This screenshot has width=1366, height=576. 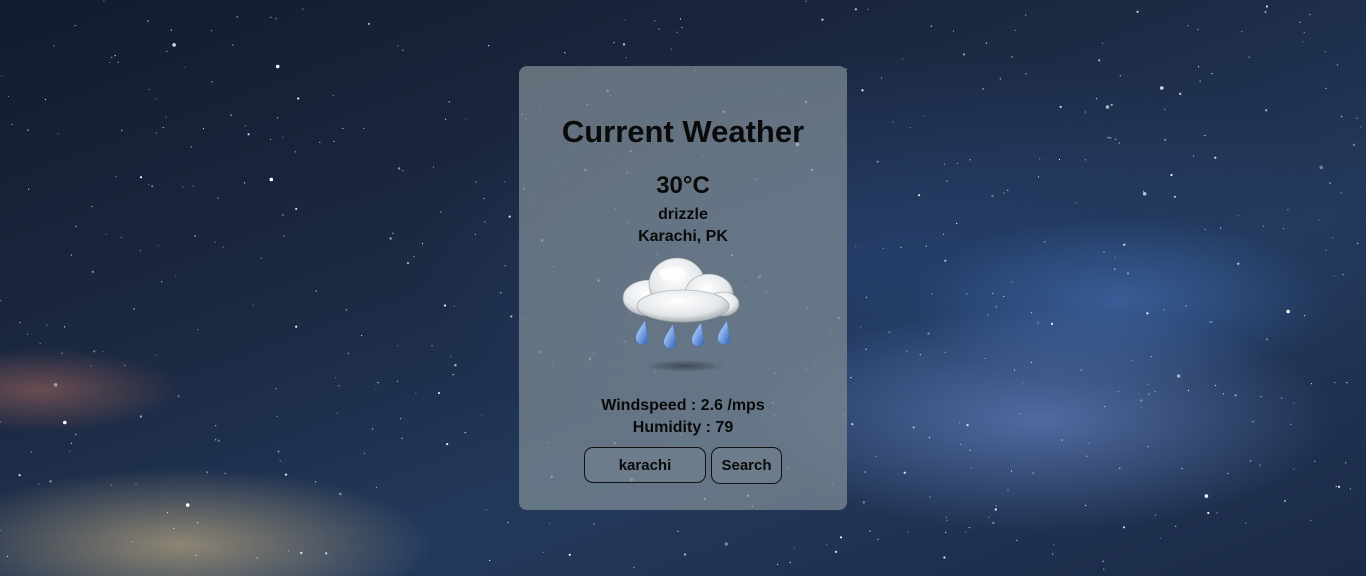 What do you see at coordinates (683, 131) in the screenshot?
I see `page-title: Current Weather` at bounding box center [683, 131].